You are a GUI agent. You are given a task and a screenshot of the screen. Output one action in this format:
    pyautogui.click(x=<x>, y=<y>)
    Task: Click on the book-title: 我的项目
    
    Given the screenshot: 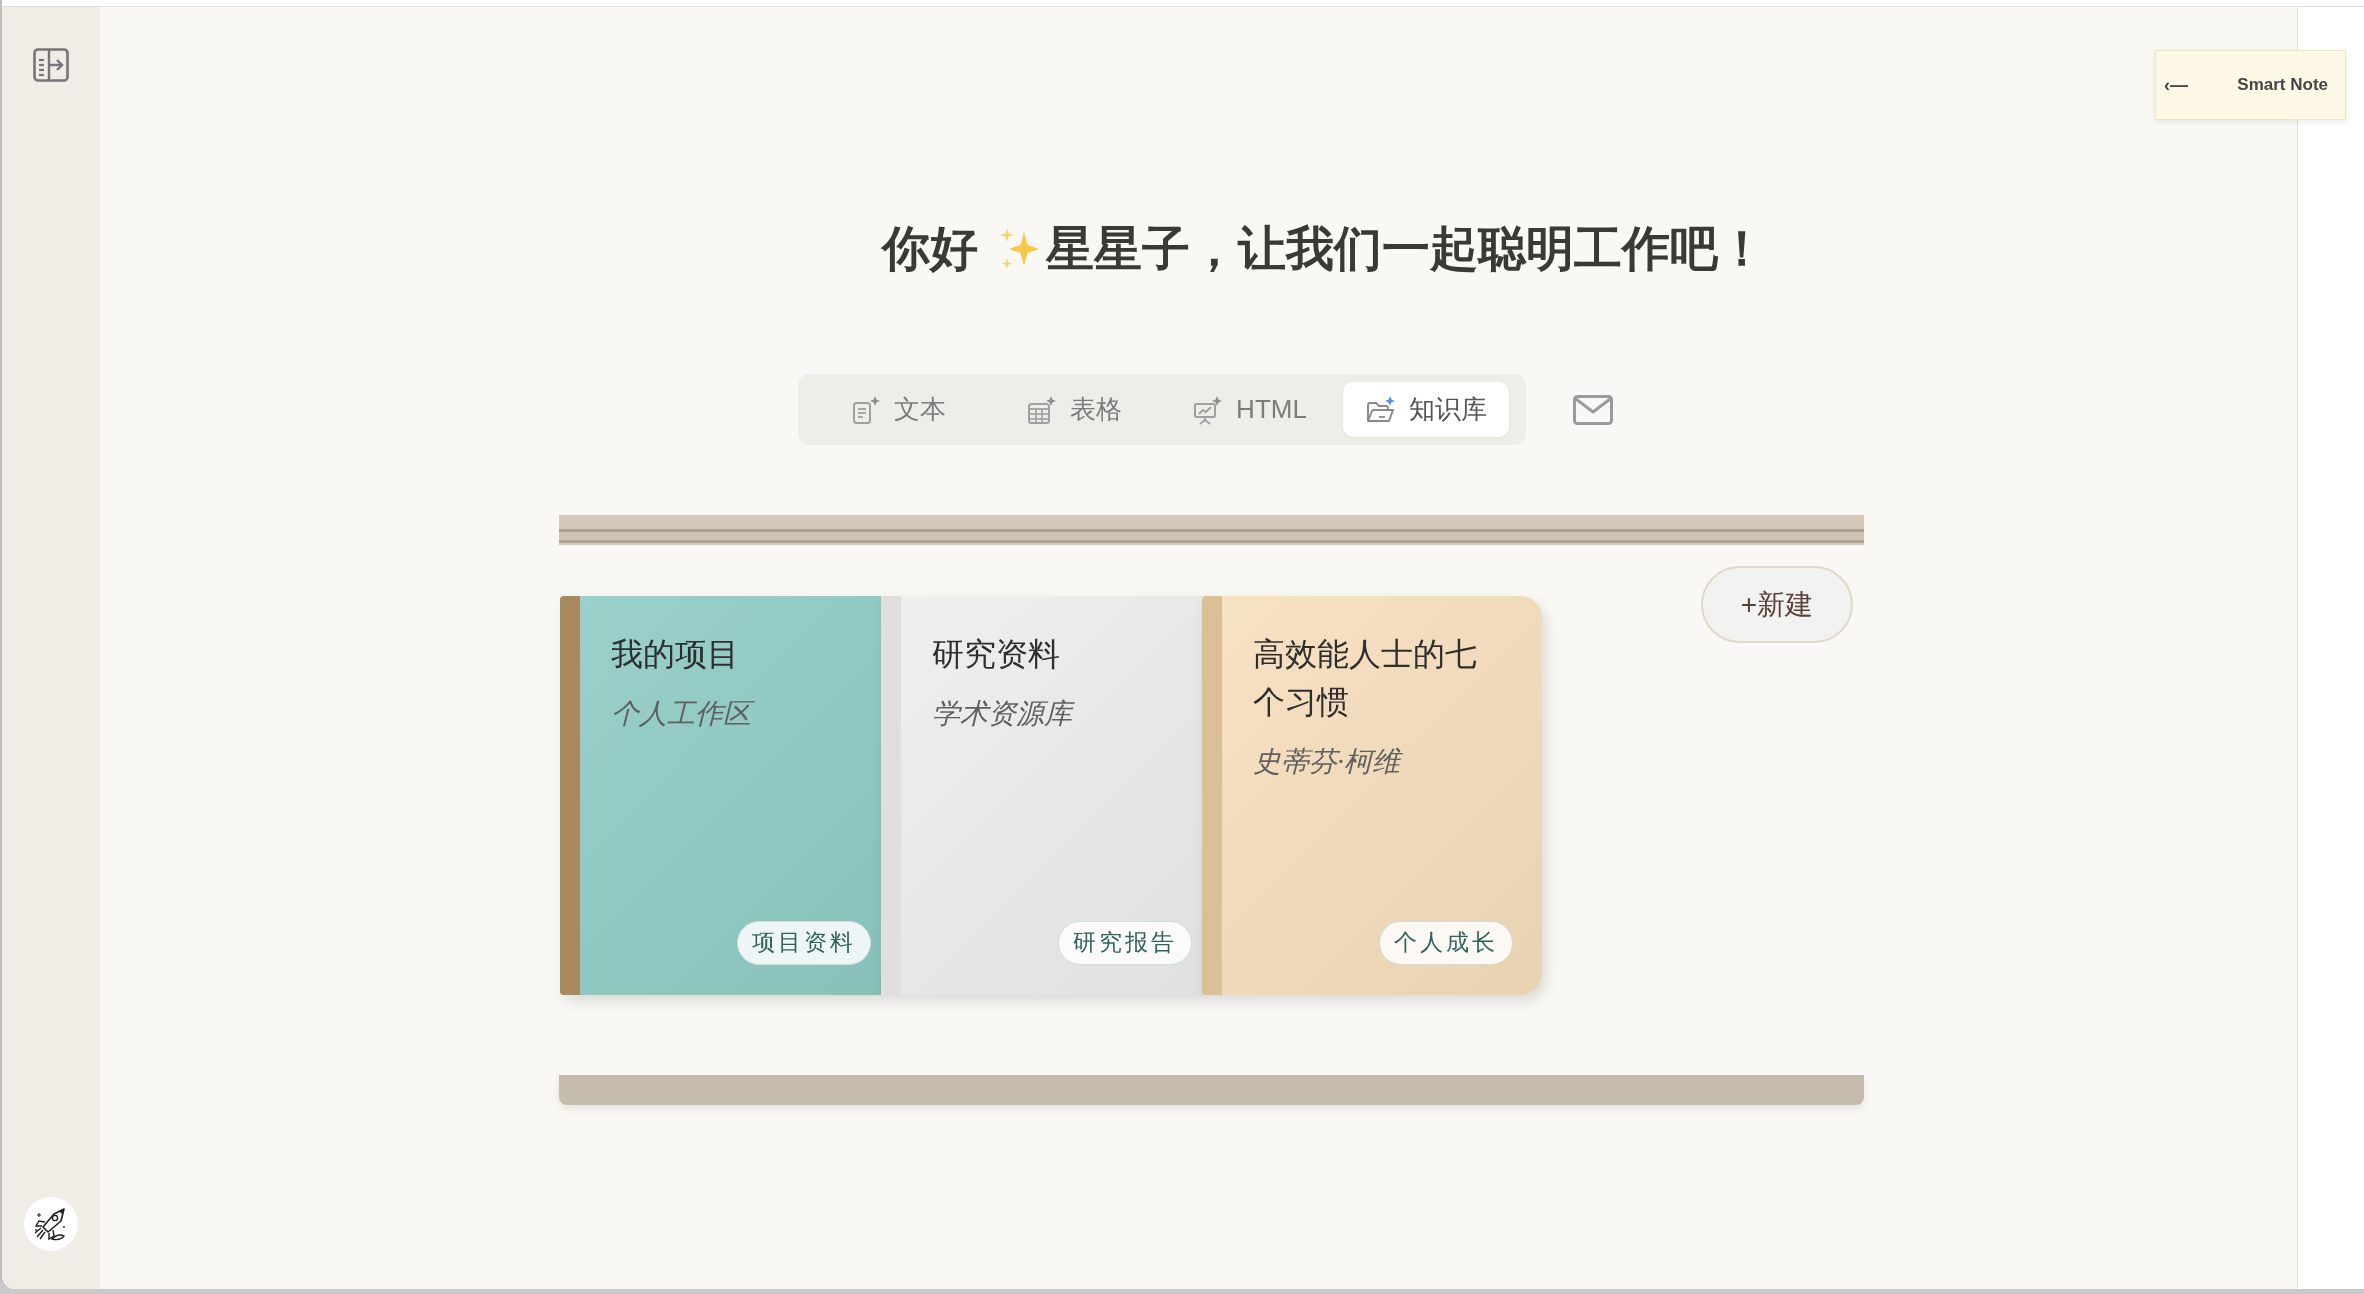 What is the action you would take?
    pyautogui.click(x=675, y=654)
    